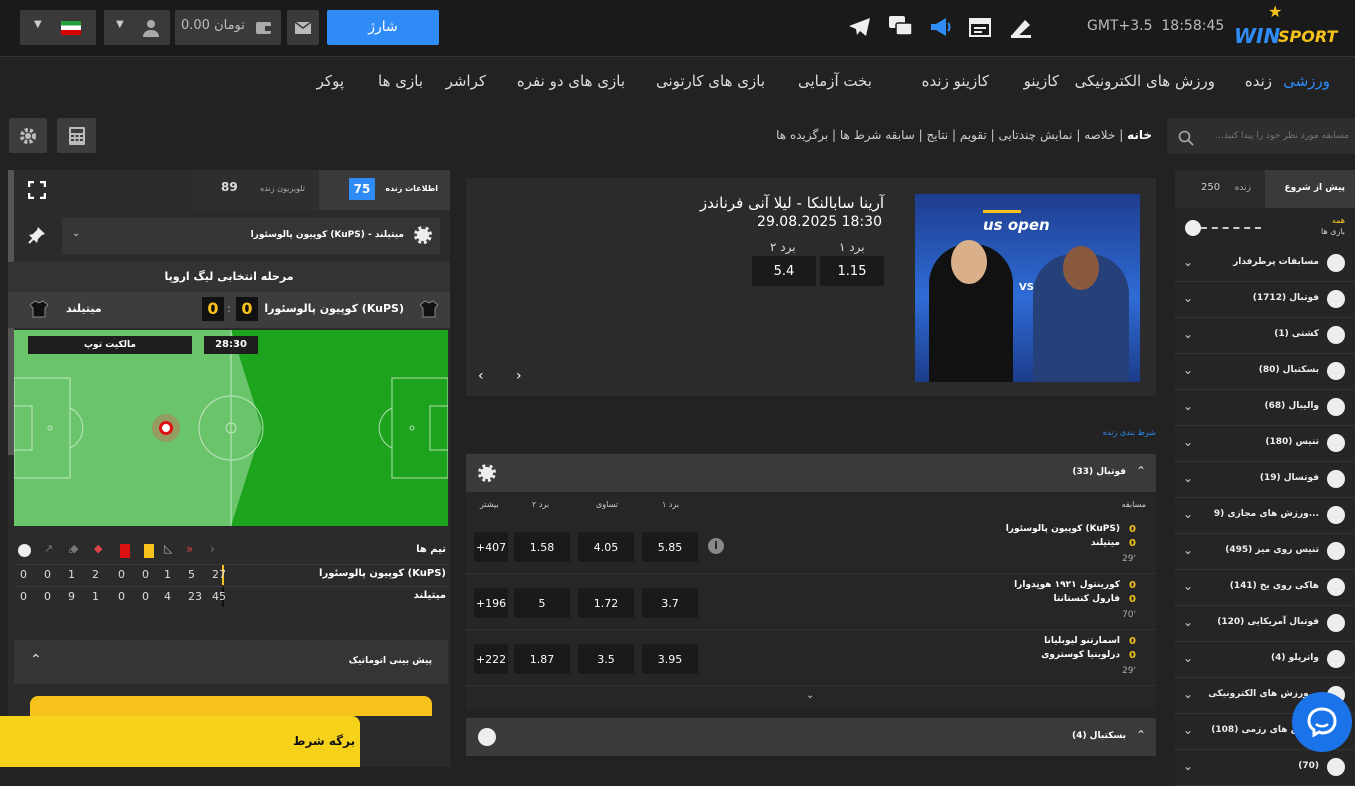  I want to click on search-box, so click(1261, 136).